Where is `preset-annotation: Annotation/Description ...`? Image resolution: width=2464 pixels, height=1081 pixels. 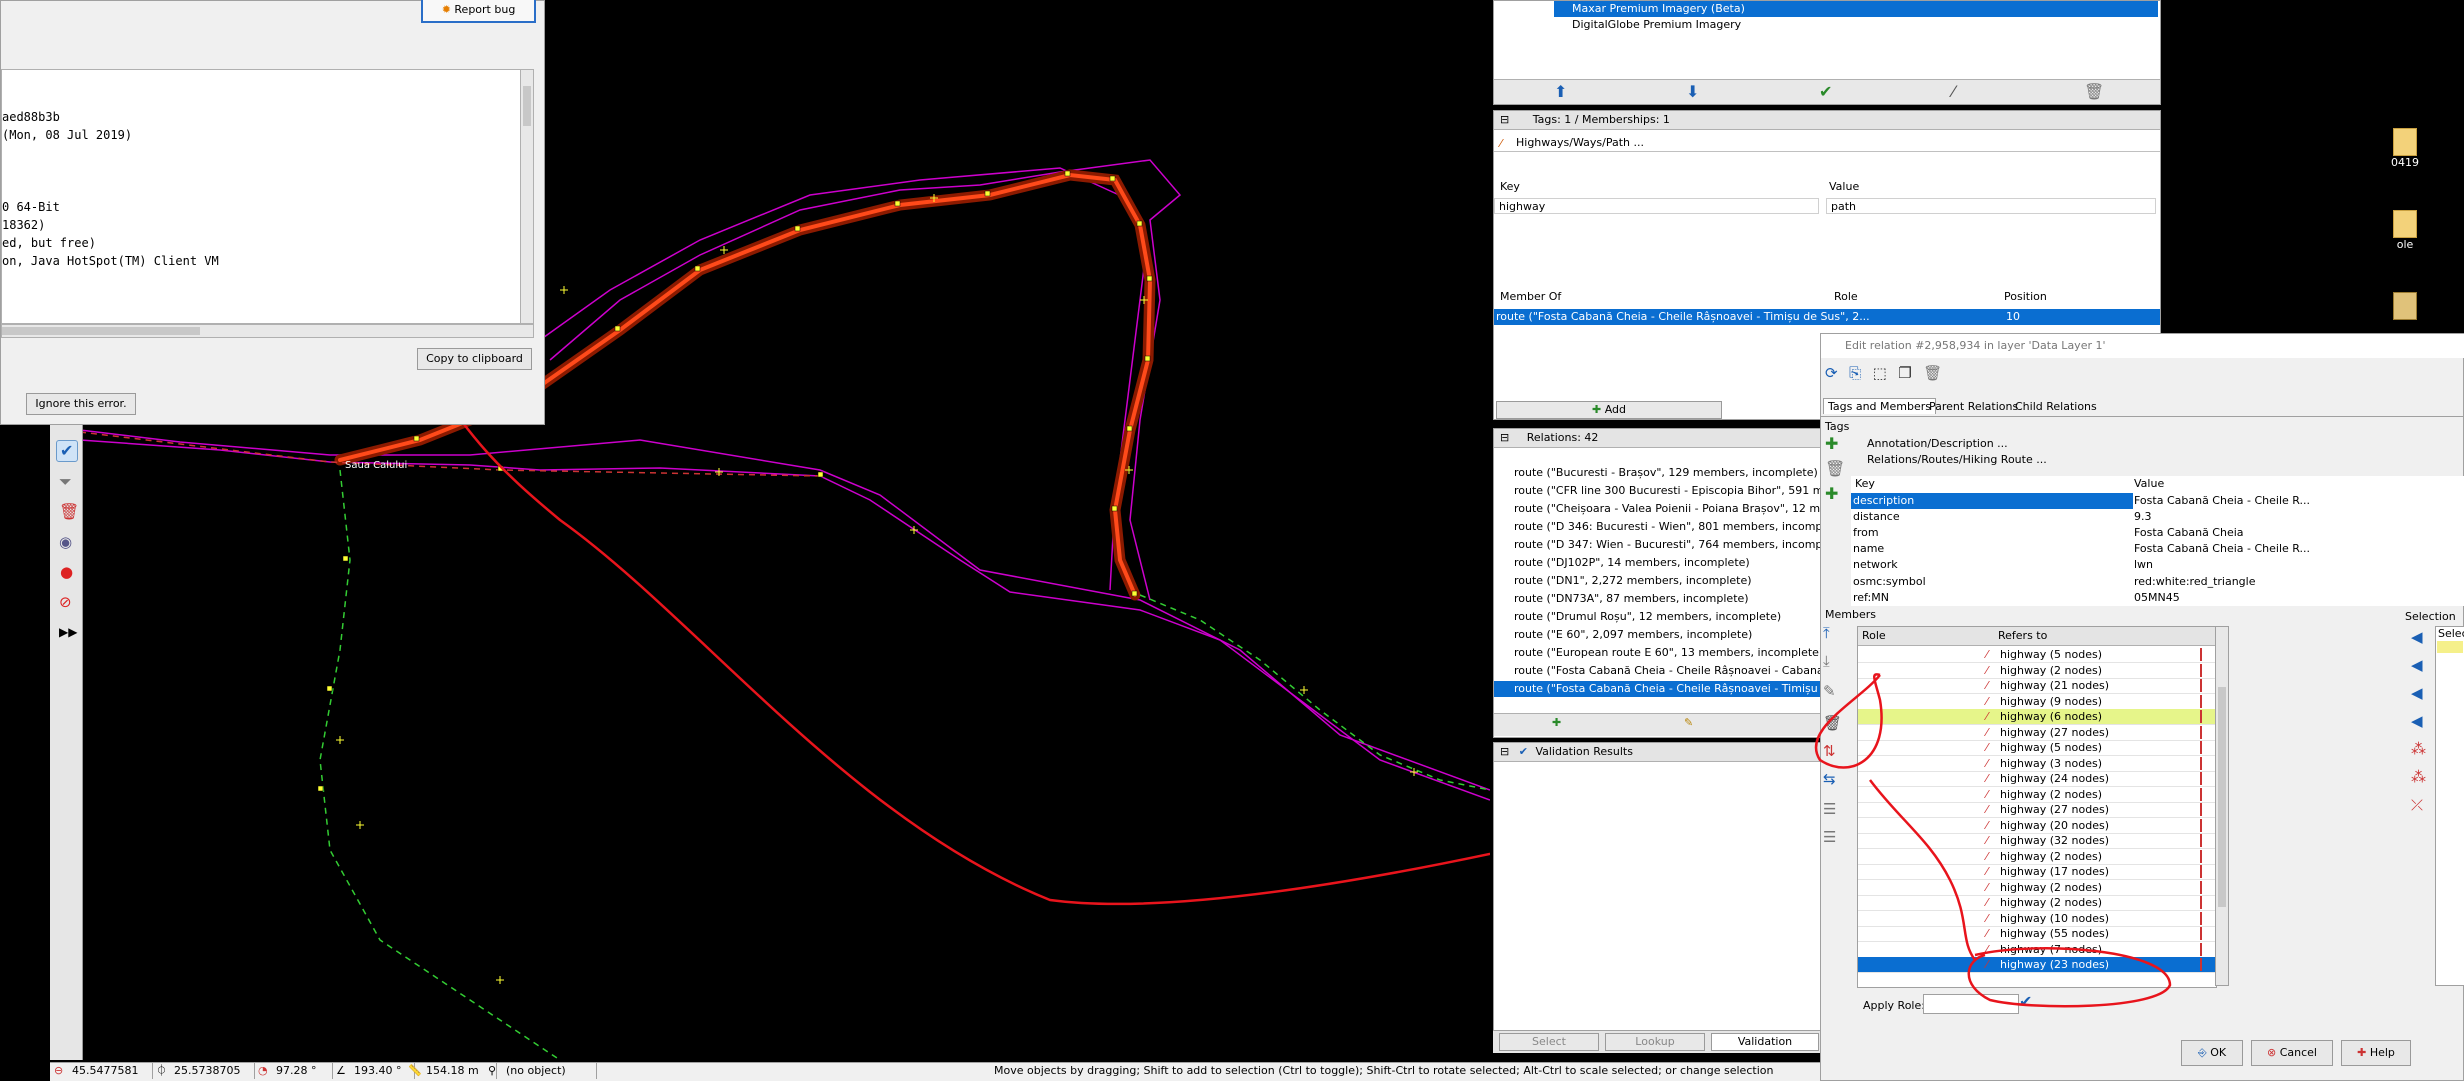
preset-annotation: Annotation/Description ... is located at coordinates (1937, 443).